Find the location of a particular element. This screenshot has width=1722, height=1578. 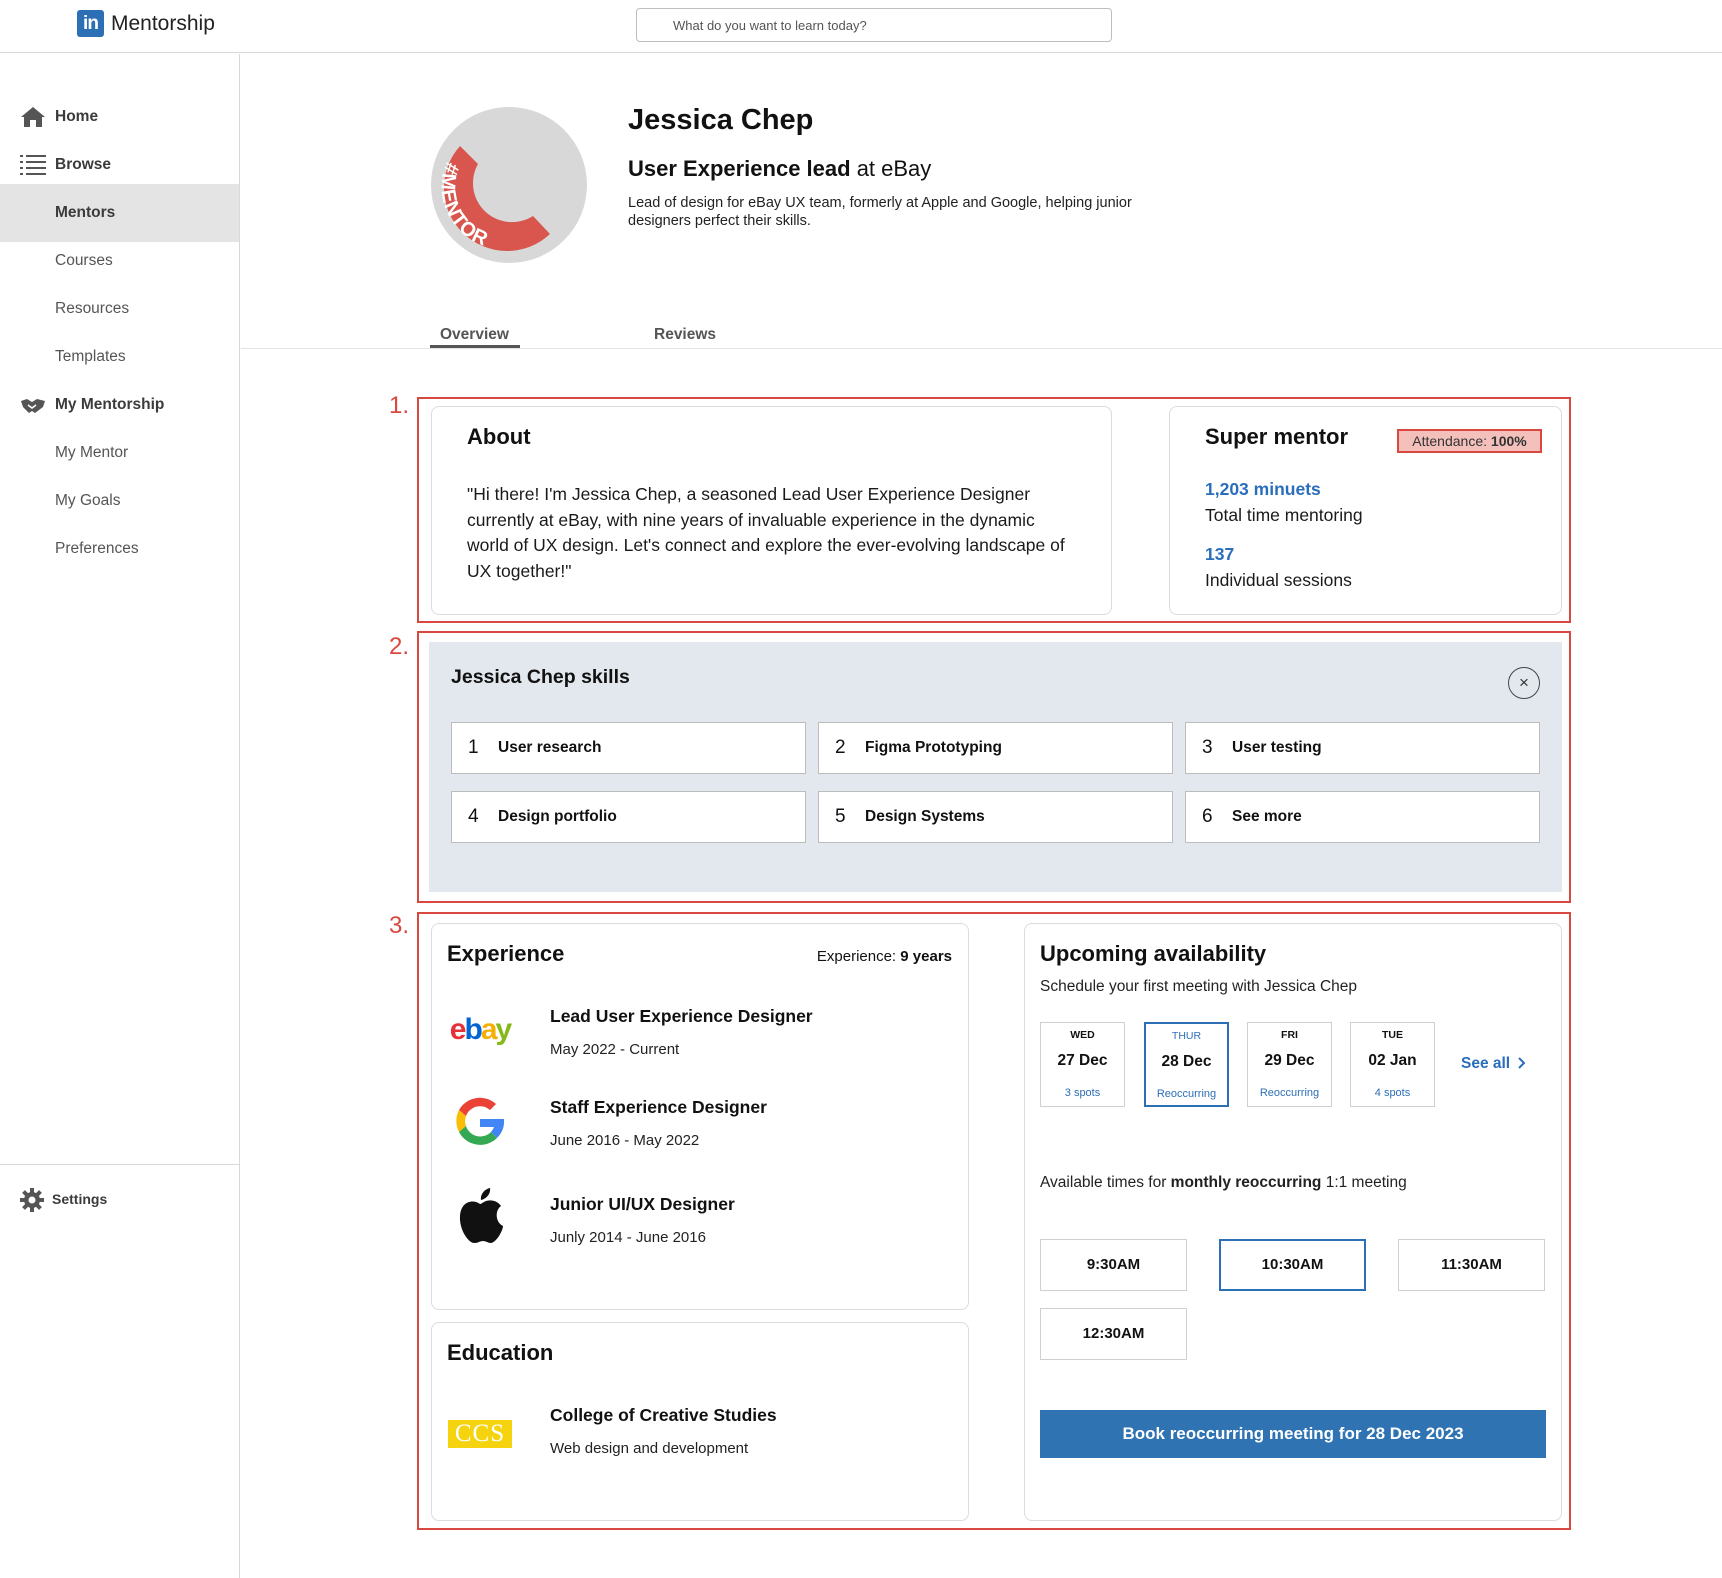

handshake-icon is located at coordinates (33, 406).